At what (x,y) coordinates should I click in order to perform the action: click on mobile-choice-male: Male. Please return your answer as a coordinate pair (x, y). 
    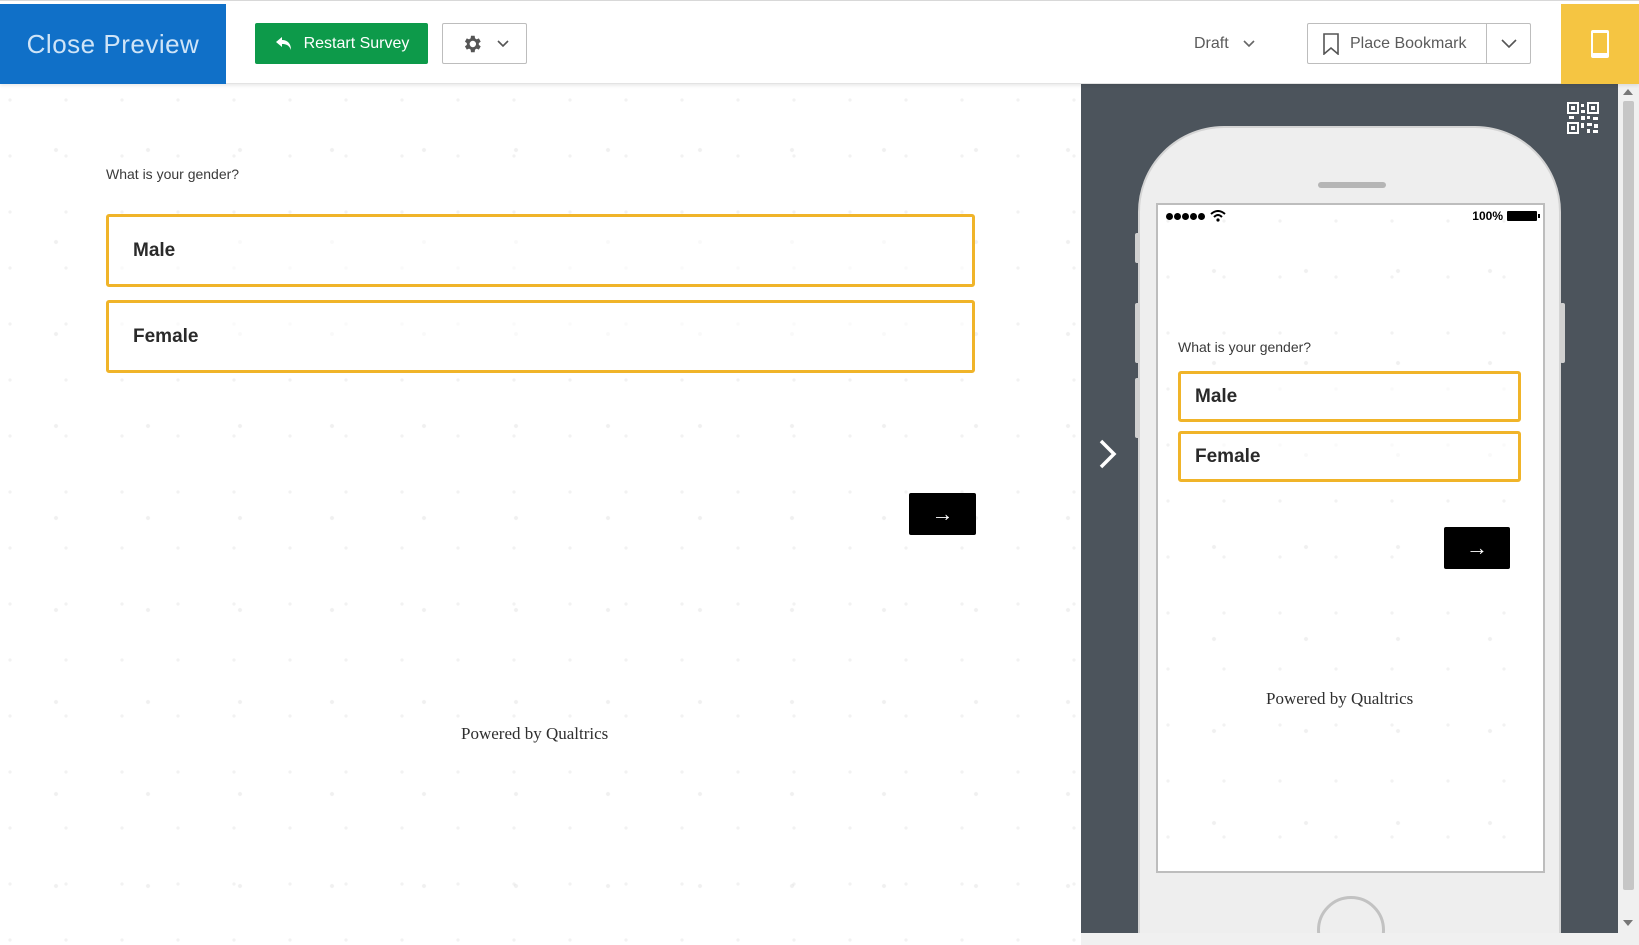
    Looking at the image, I should click on (1349, 396).